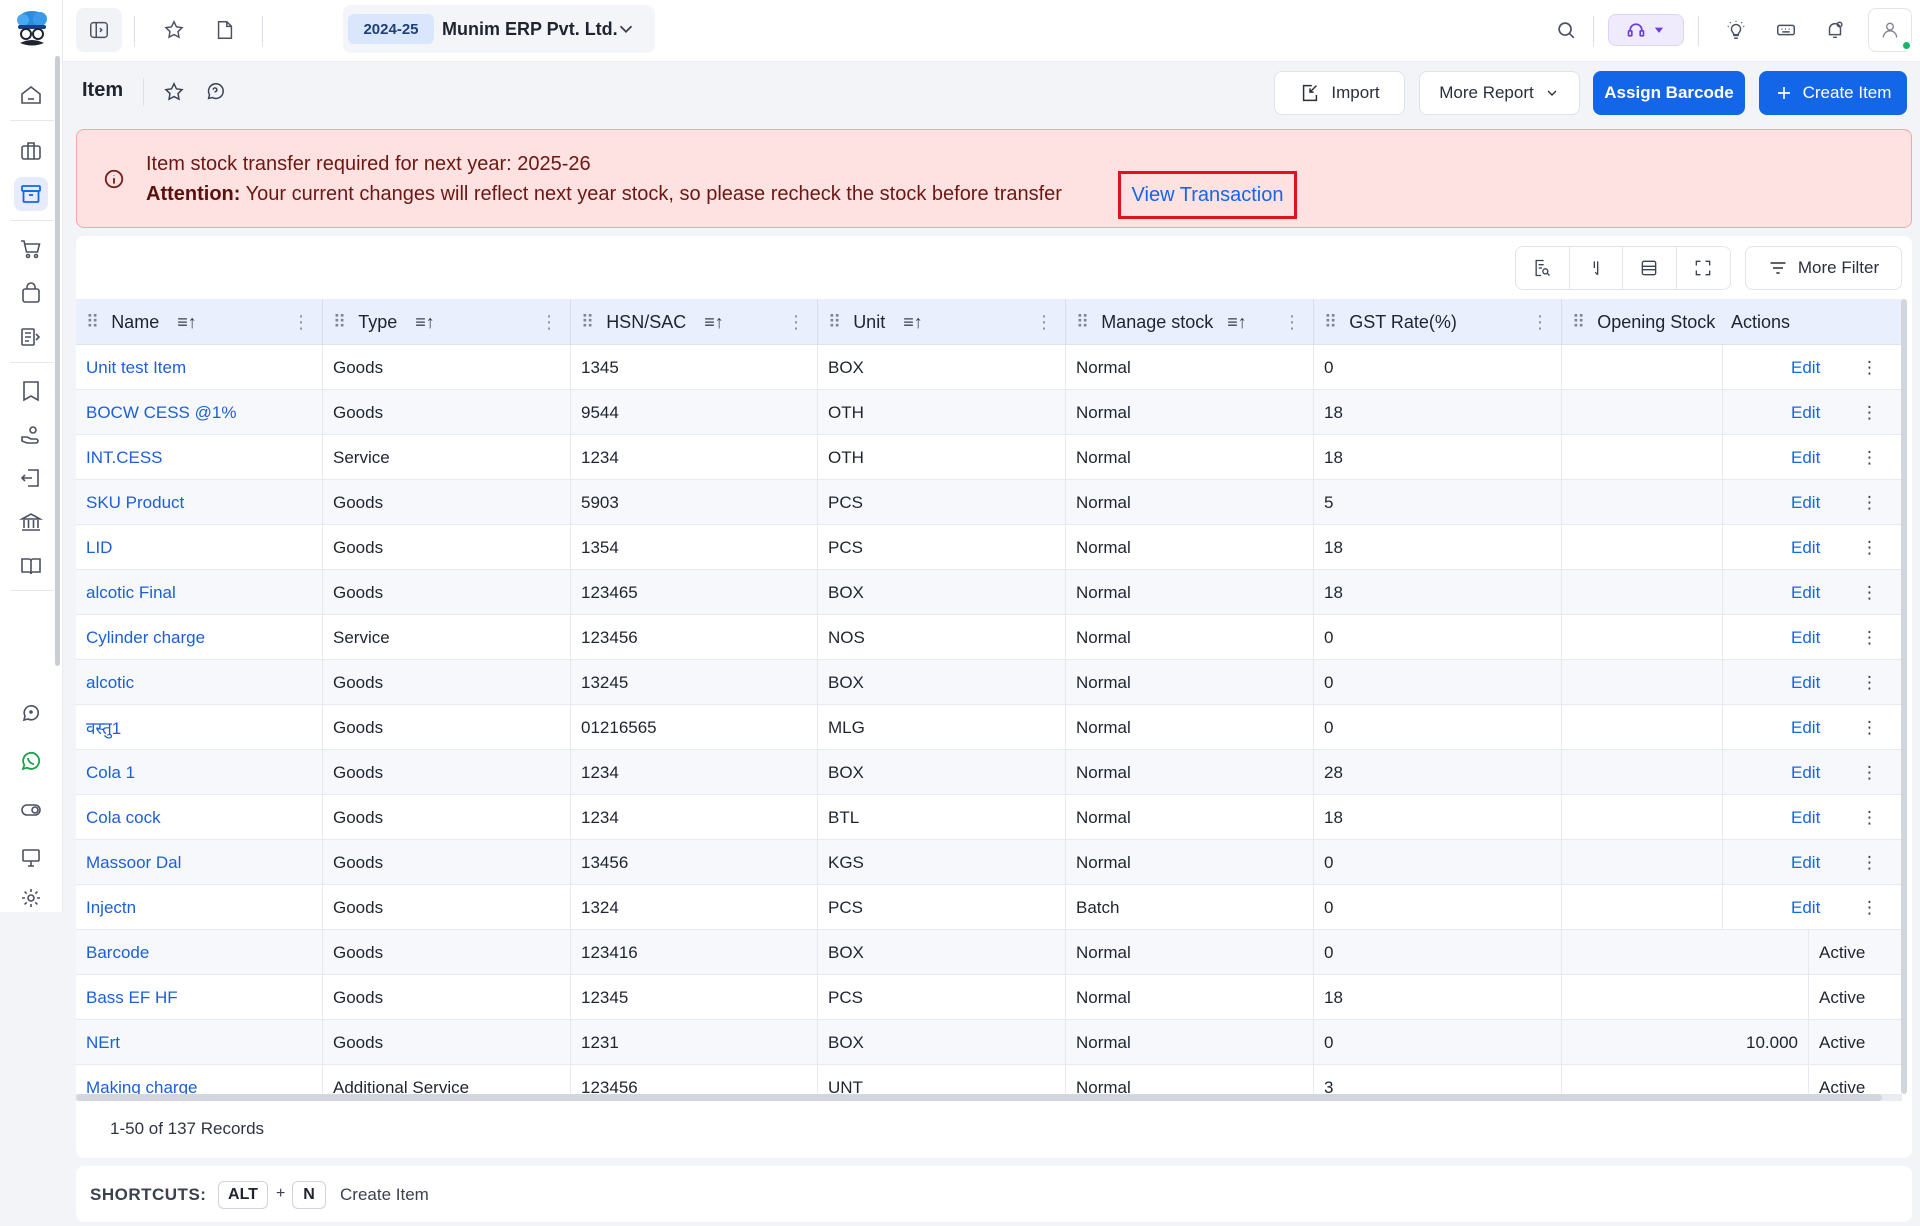 Image resolution: width=1920 pixels, height=1226 pixels. Describe the element at coordinates (199, 367) in the screenshot. I see `cell-name: Unit test Item` at that location.